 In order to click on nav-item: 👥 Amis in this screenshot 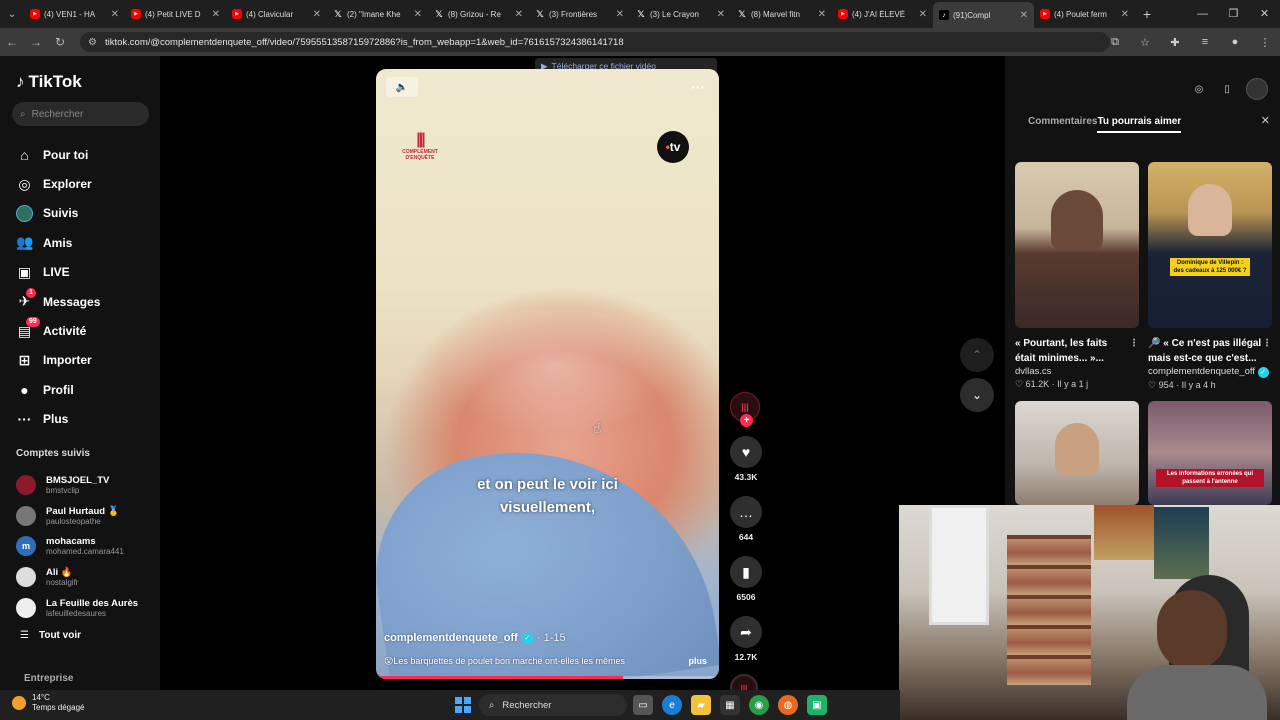, I will do `click(58, 242)`.